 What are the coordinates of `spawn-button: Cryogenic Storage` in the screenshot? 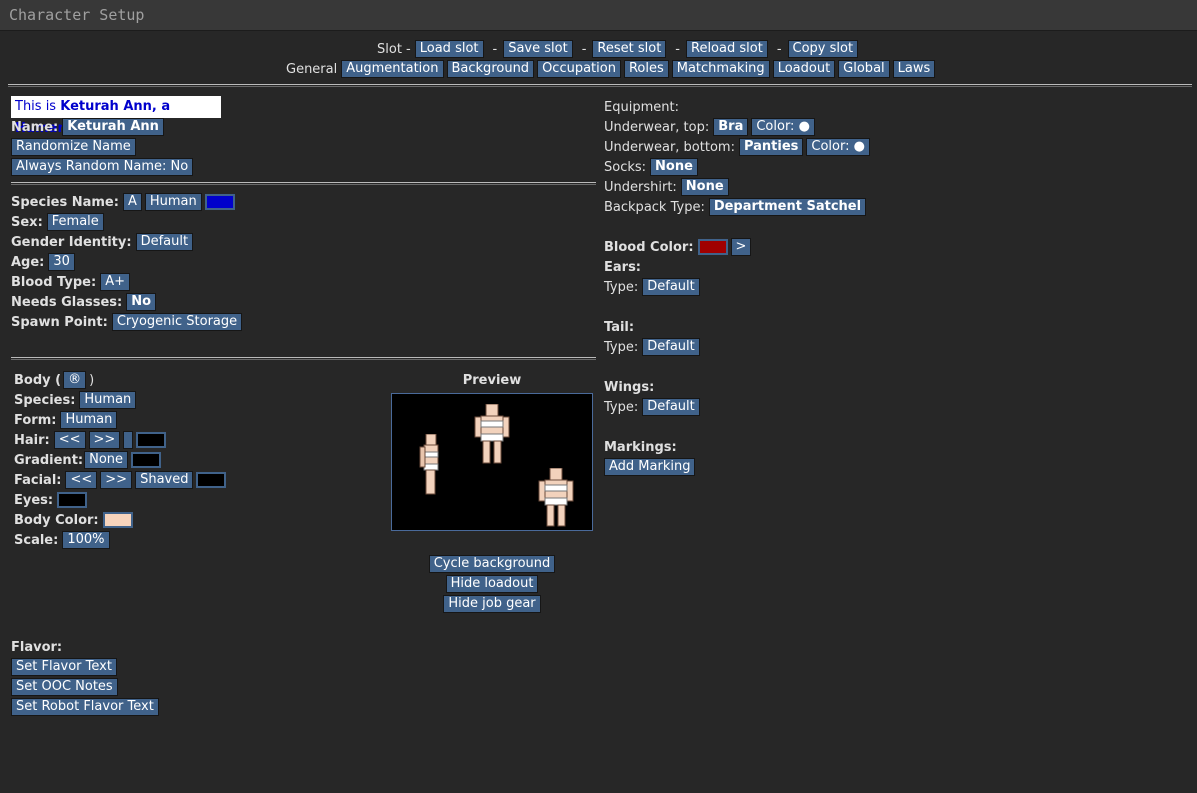 It's located at (177, 322).